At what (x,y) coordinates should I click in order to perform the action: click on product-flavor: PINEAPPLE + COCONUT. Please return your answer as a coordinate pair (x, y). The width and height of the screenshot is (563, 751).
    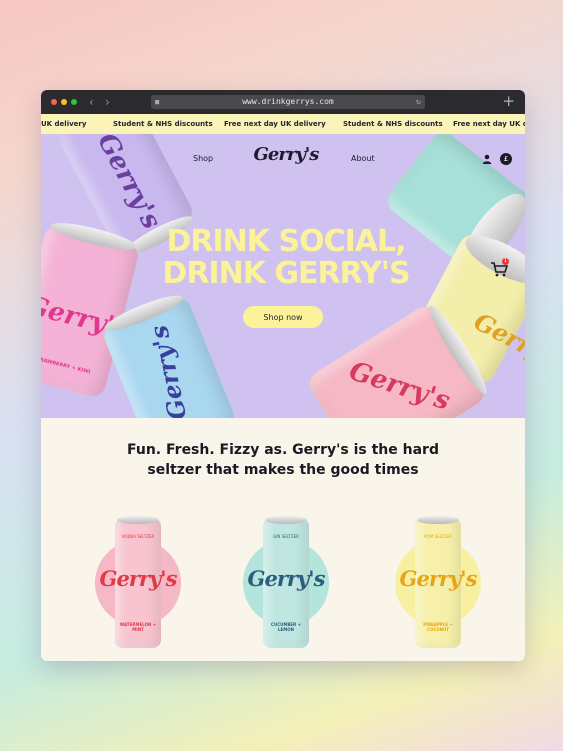
    Looking at the image, I should click on (438, 627).